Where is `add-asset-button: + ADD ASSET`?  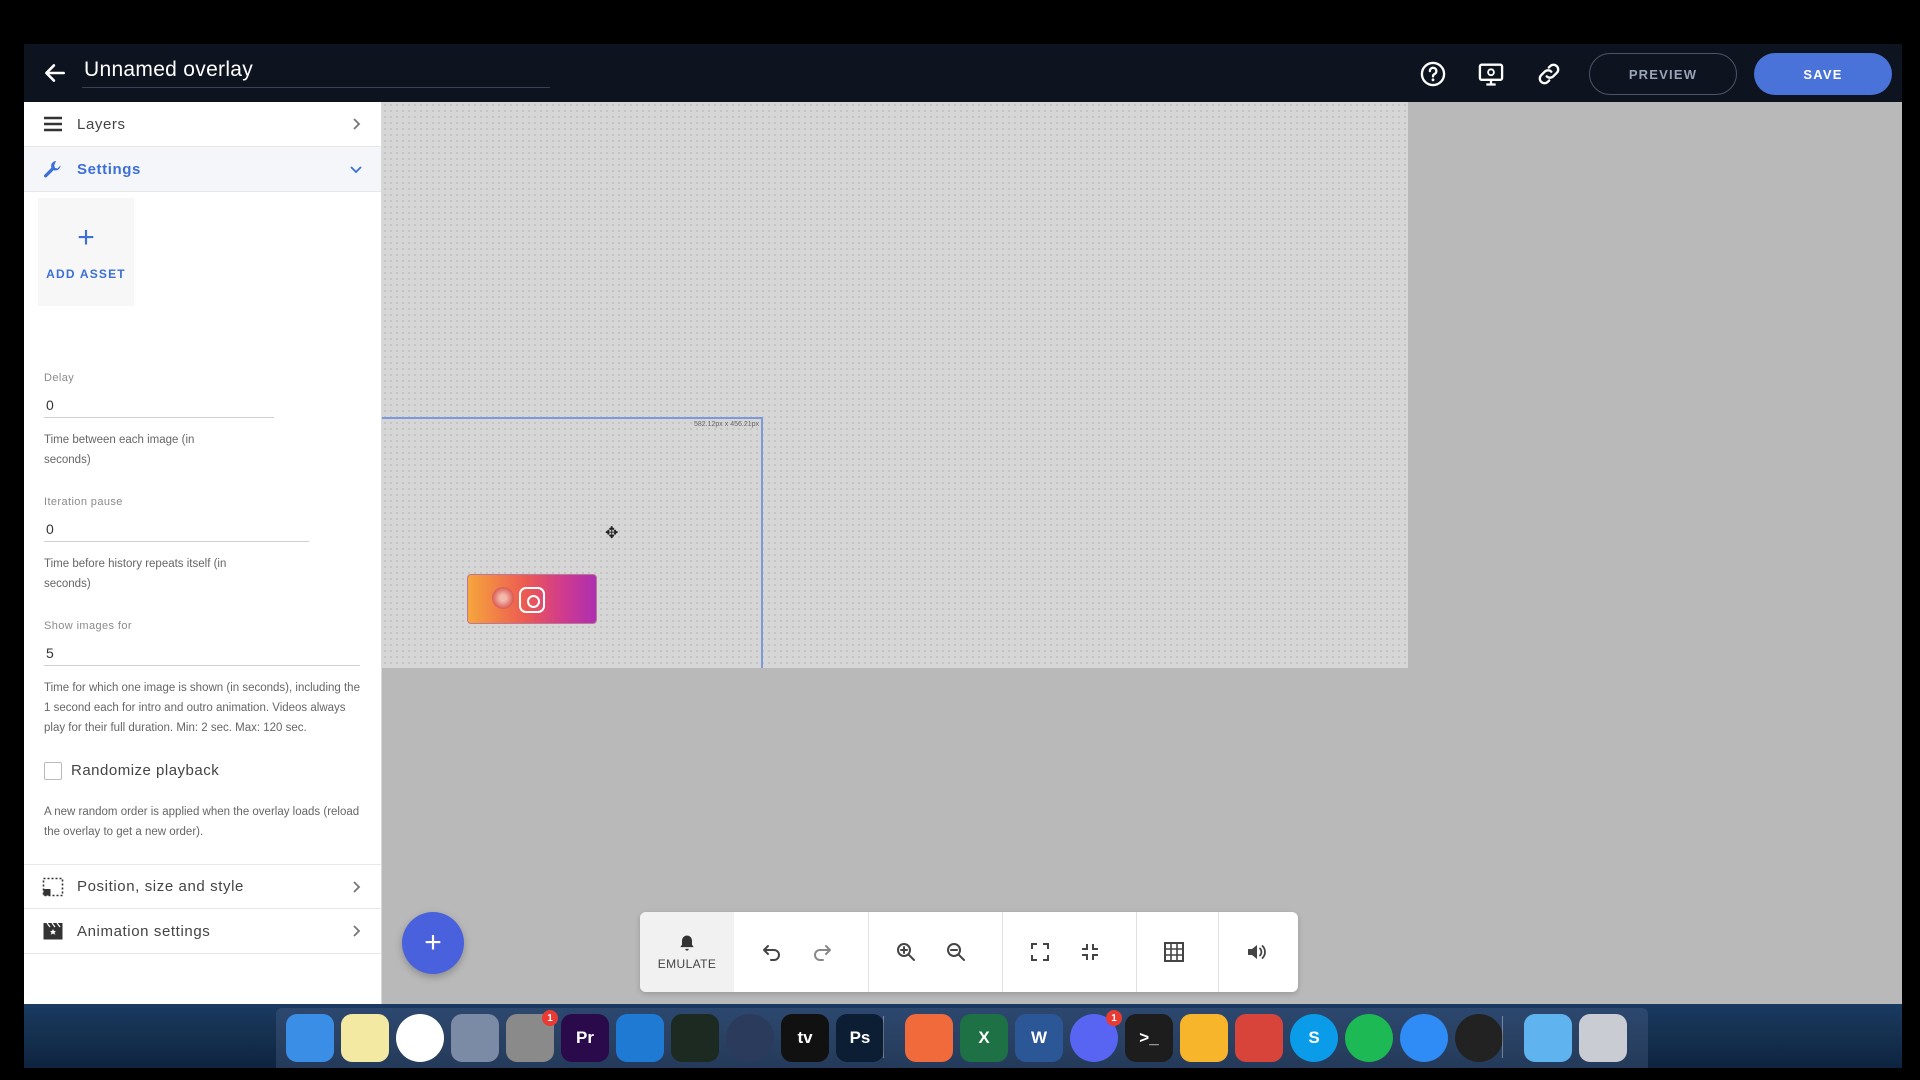 add-asset-button: + ADD ASSET is located at coordinates (86, 252).